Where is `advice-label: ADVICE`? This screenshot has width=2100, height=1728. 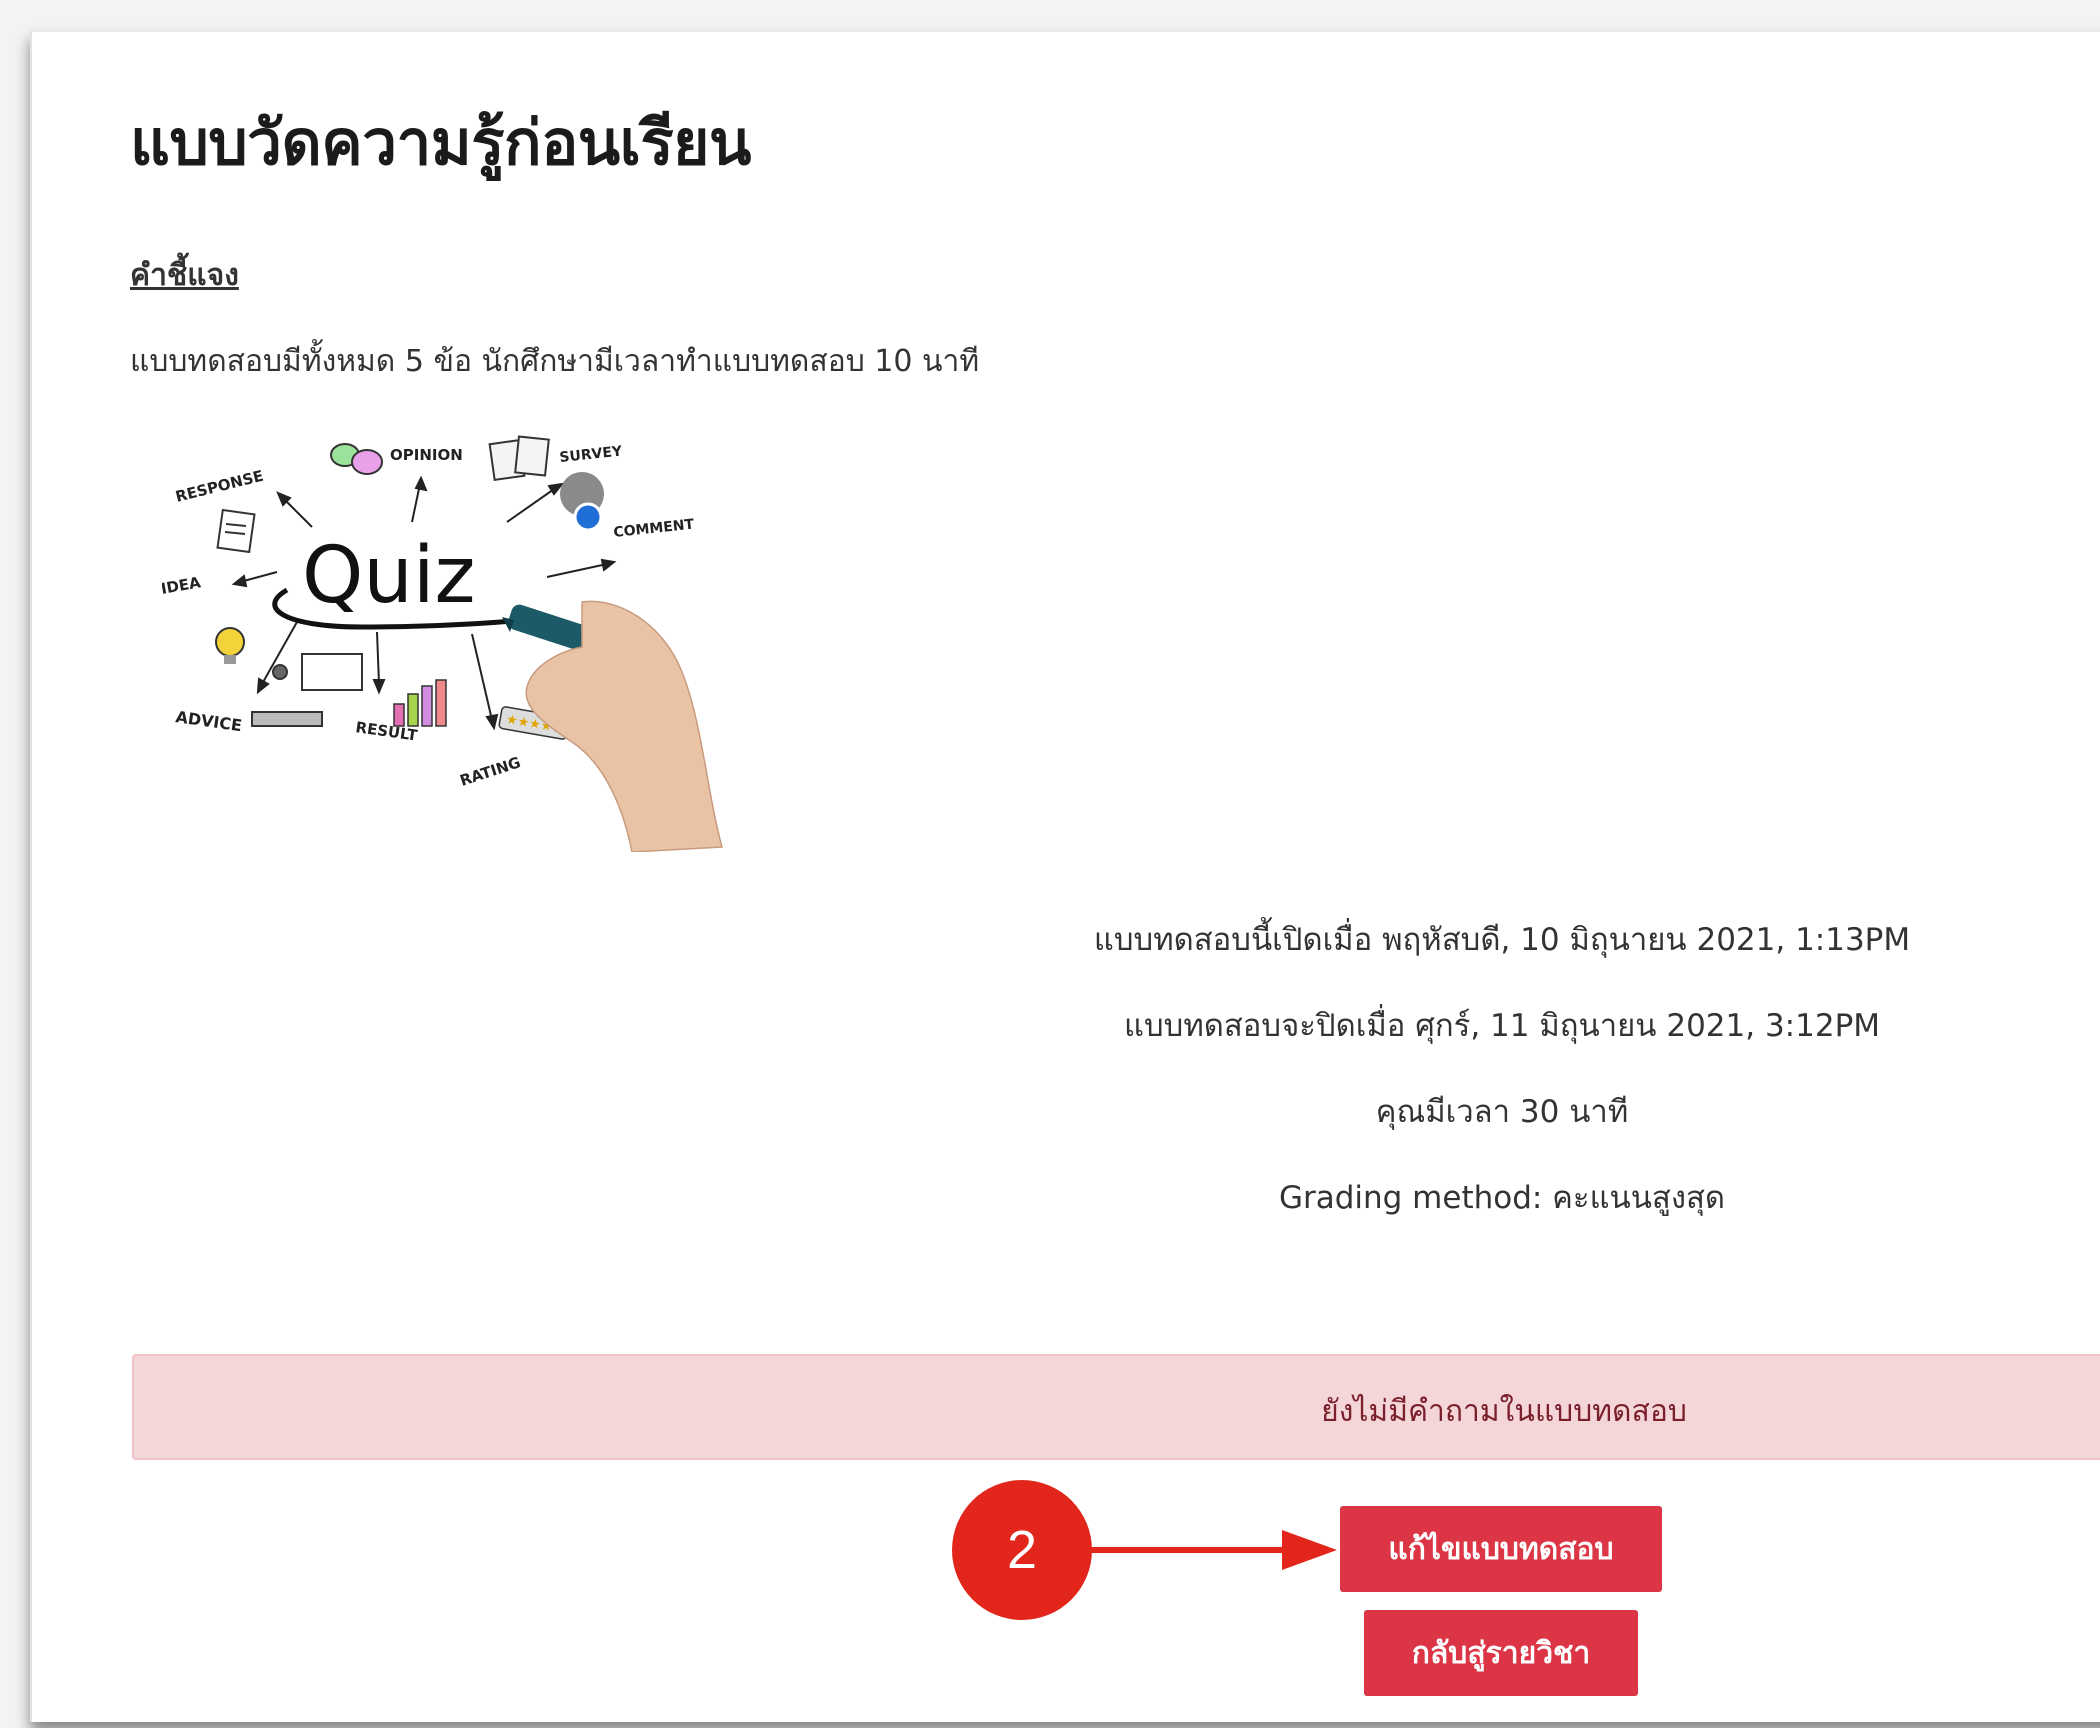 advice-label: ADVICE is located at coordinates (208, 721).